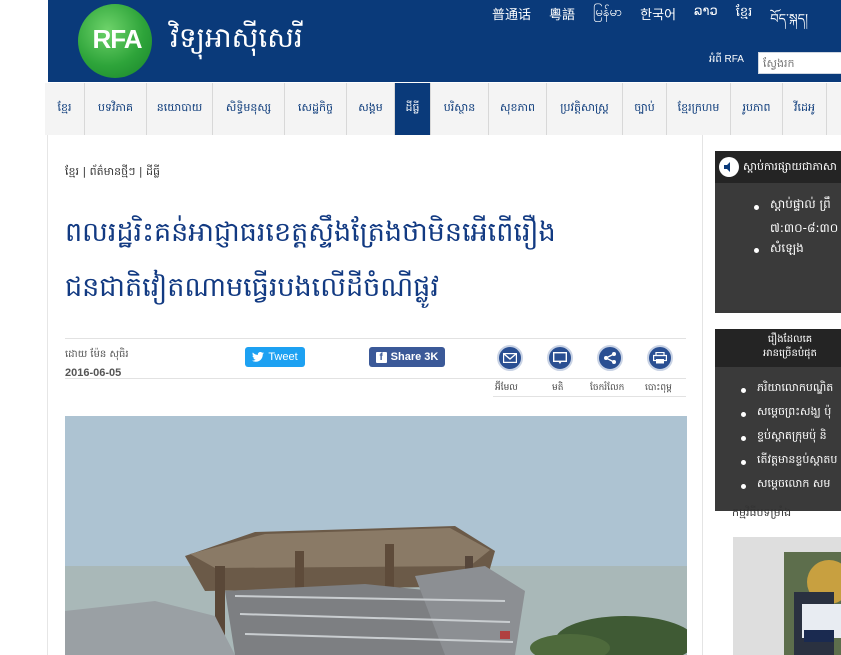 This screenshot has width=841, height=655. I want to click on share-icon, so click(610, 358).